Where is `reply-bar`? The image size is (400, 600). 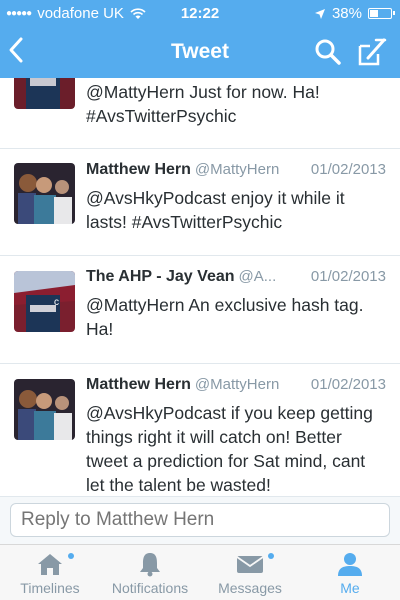 reply-bar is located at coordinates (200, 520).